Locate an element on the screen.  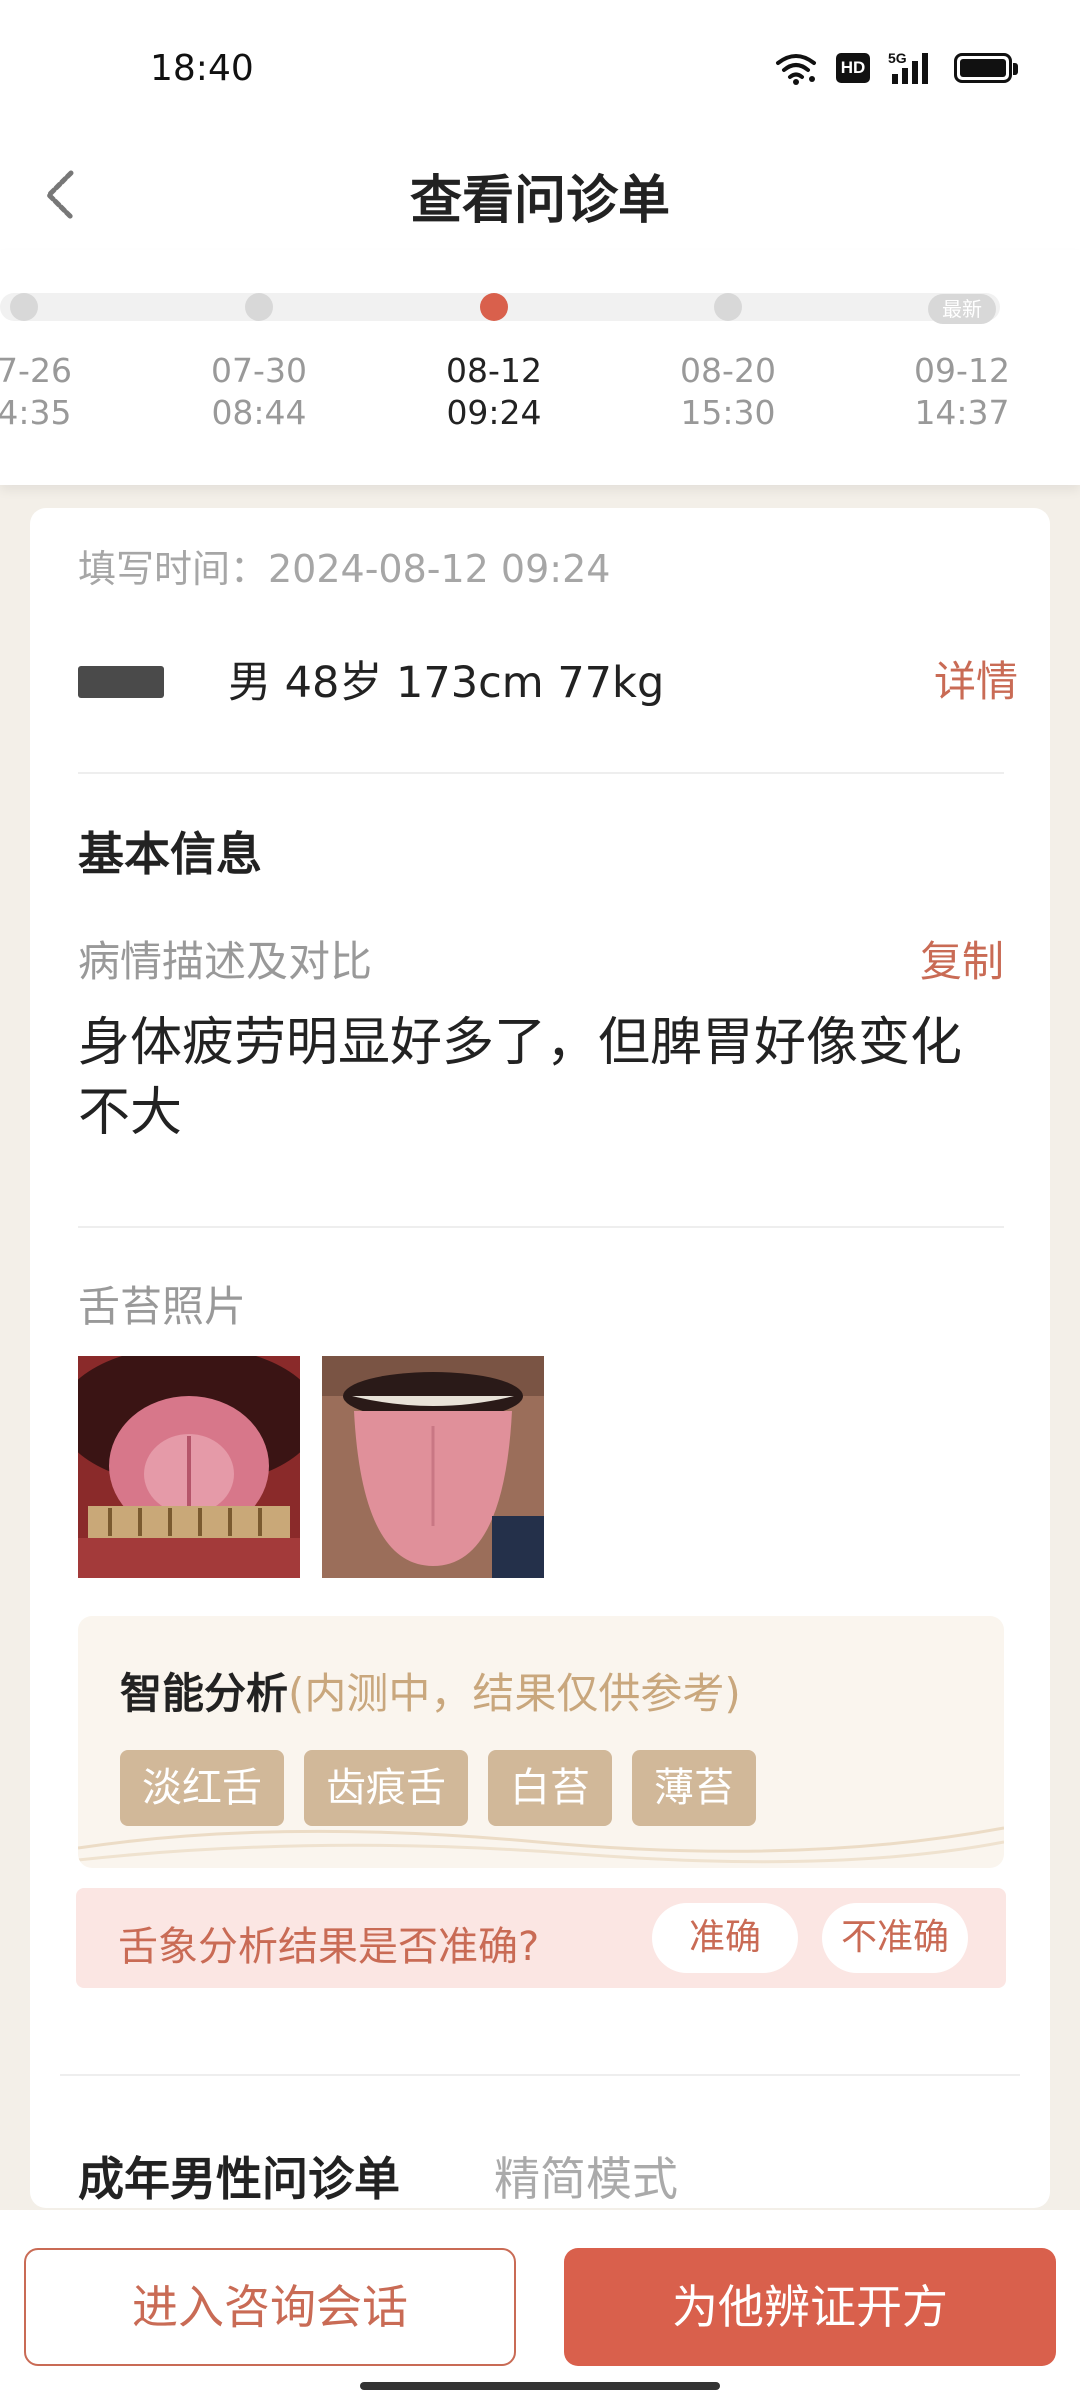
timeline-dot-active is located at coordinates (494, 307).